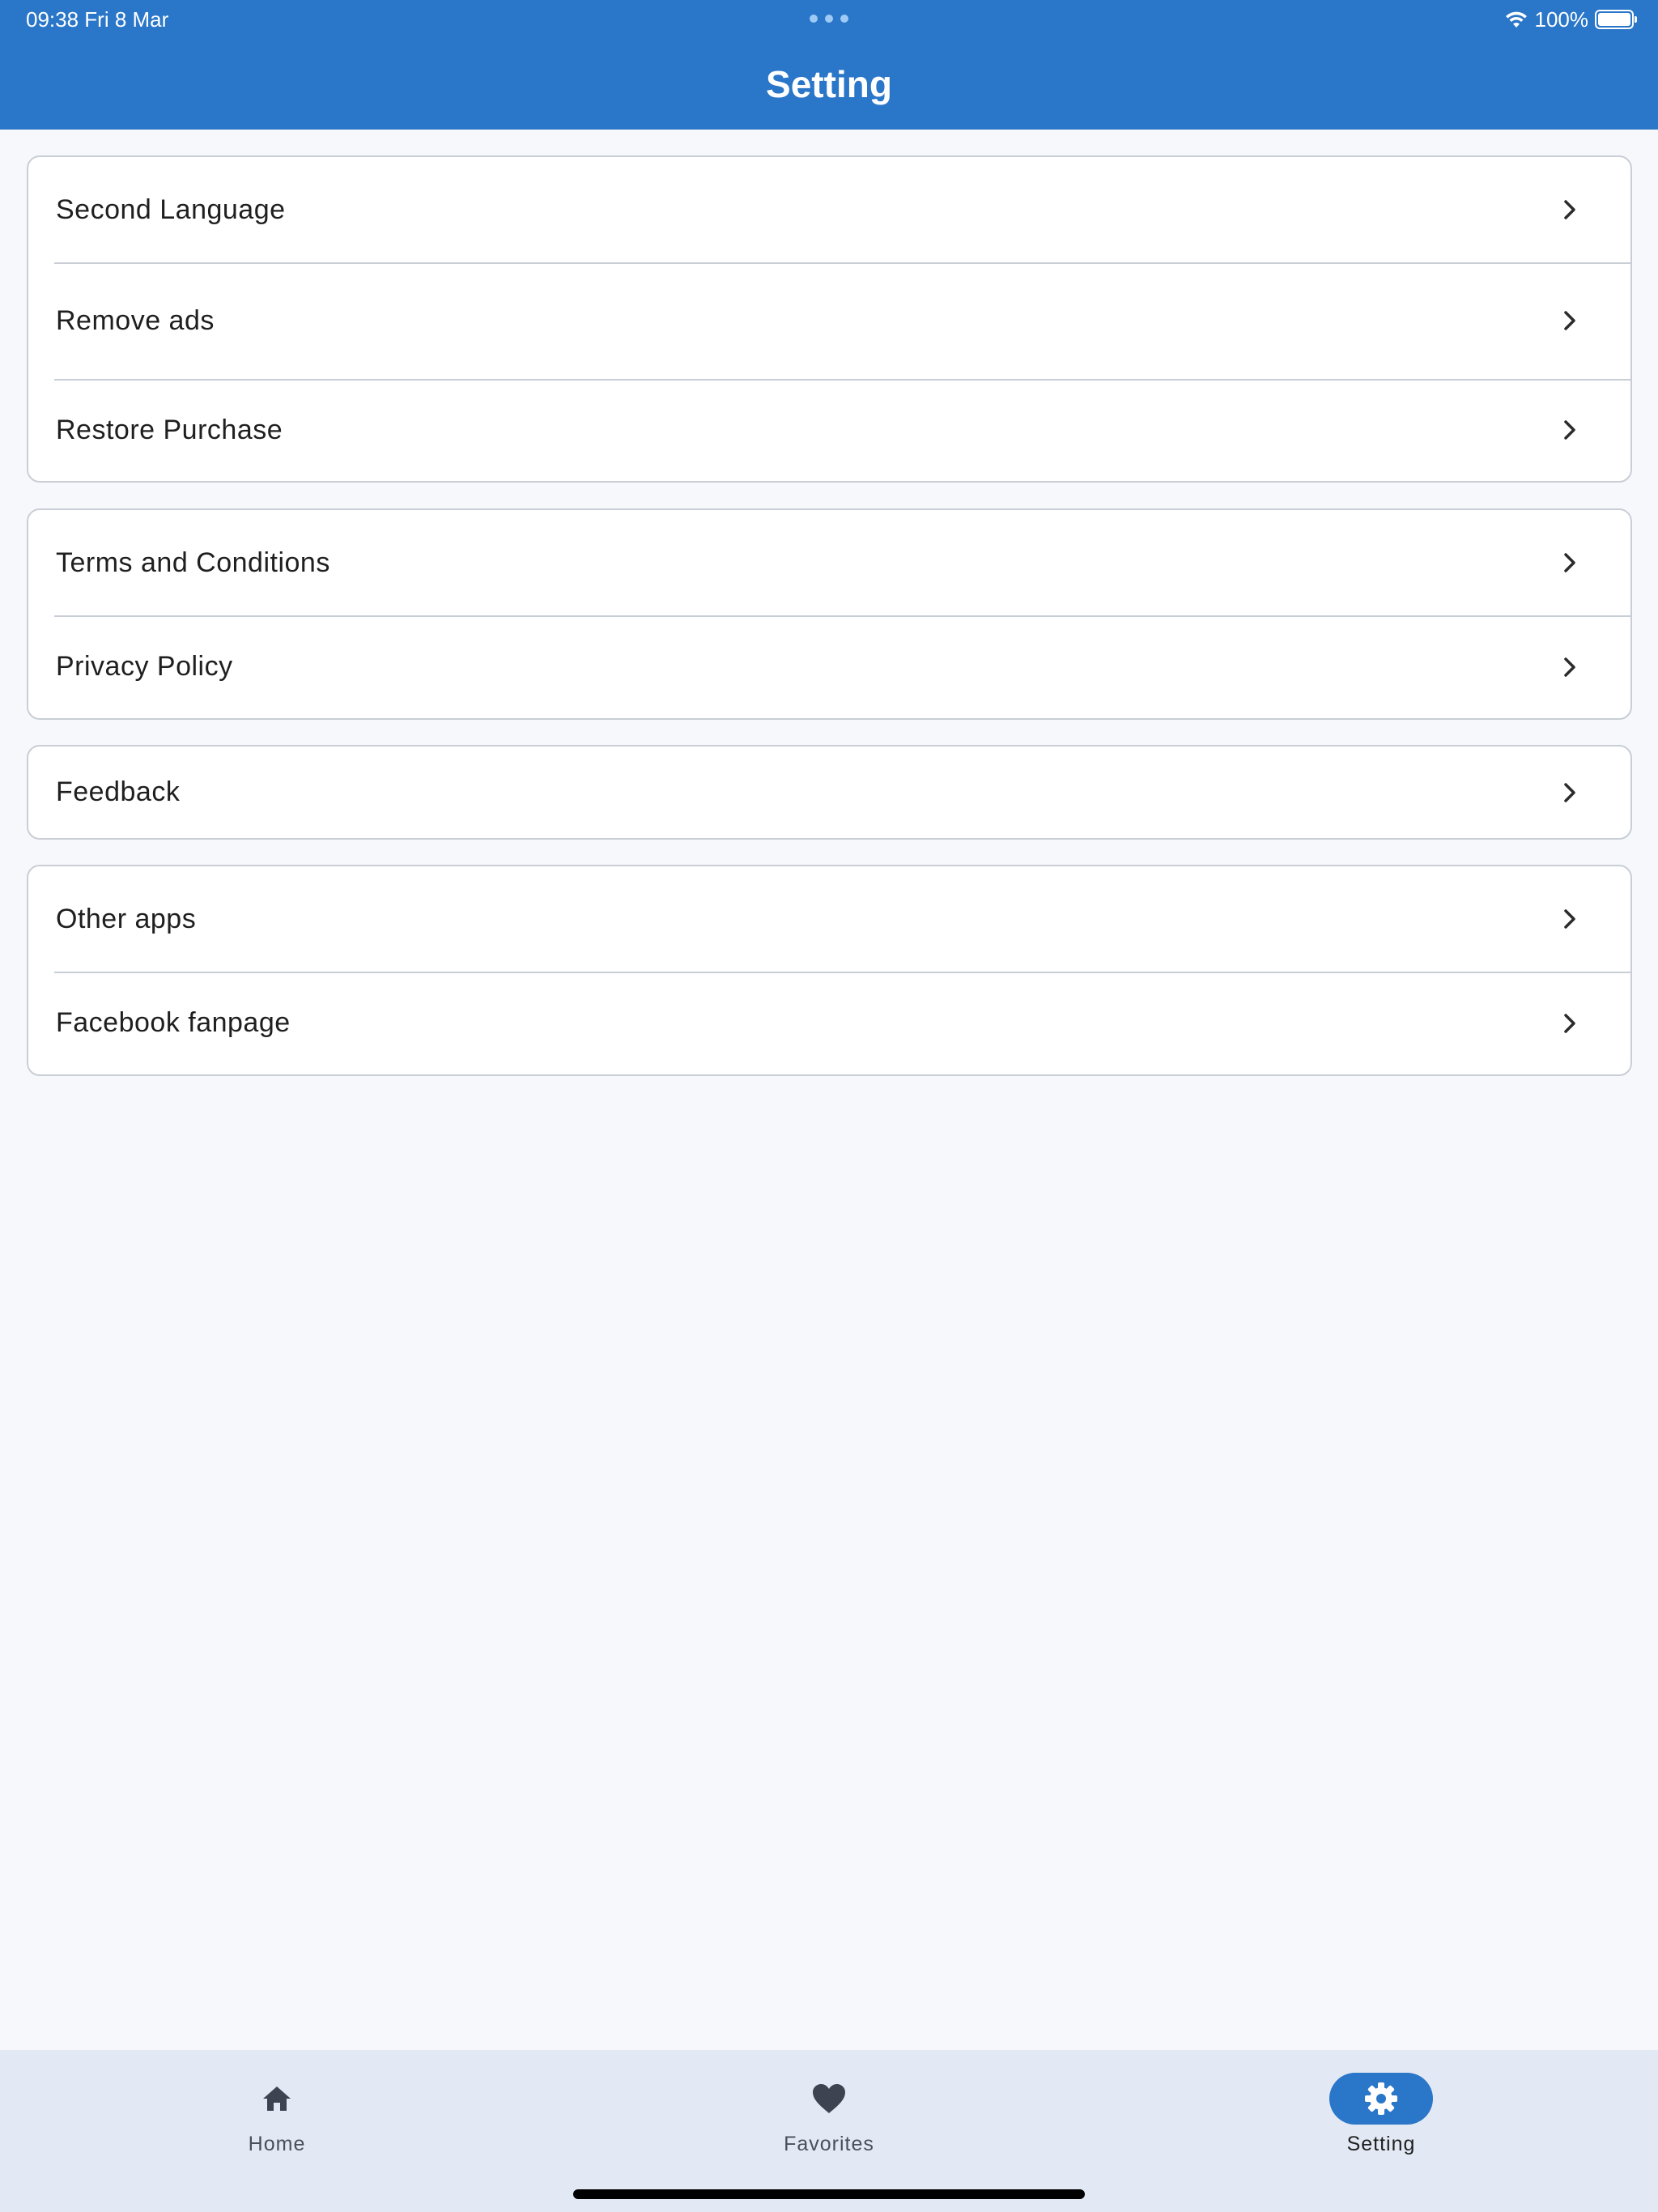 The width and height of the screenshot is (1658, 2212). Describe the element at coordinates (829, 209) in the screenshot. I see `setting-item-second-language: Second Language` at that location.